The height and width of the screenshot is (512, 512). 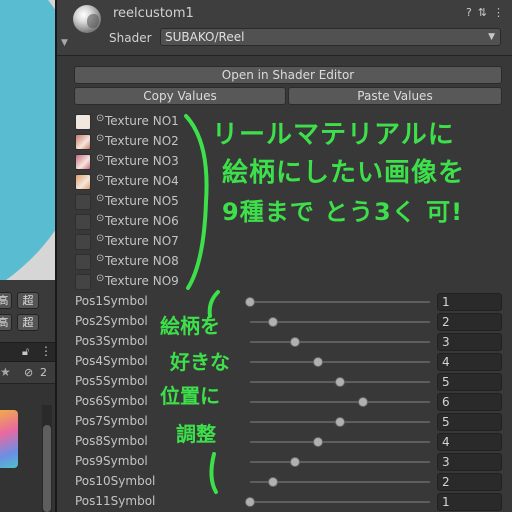 I want to click on texture-row: ⊙ Texture NO7, so click(x=175, y=242).